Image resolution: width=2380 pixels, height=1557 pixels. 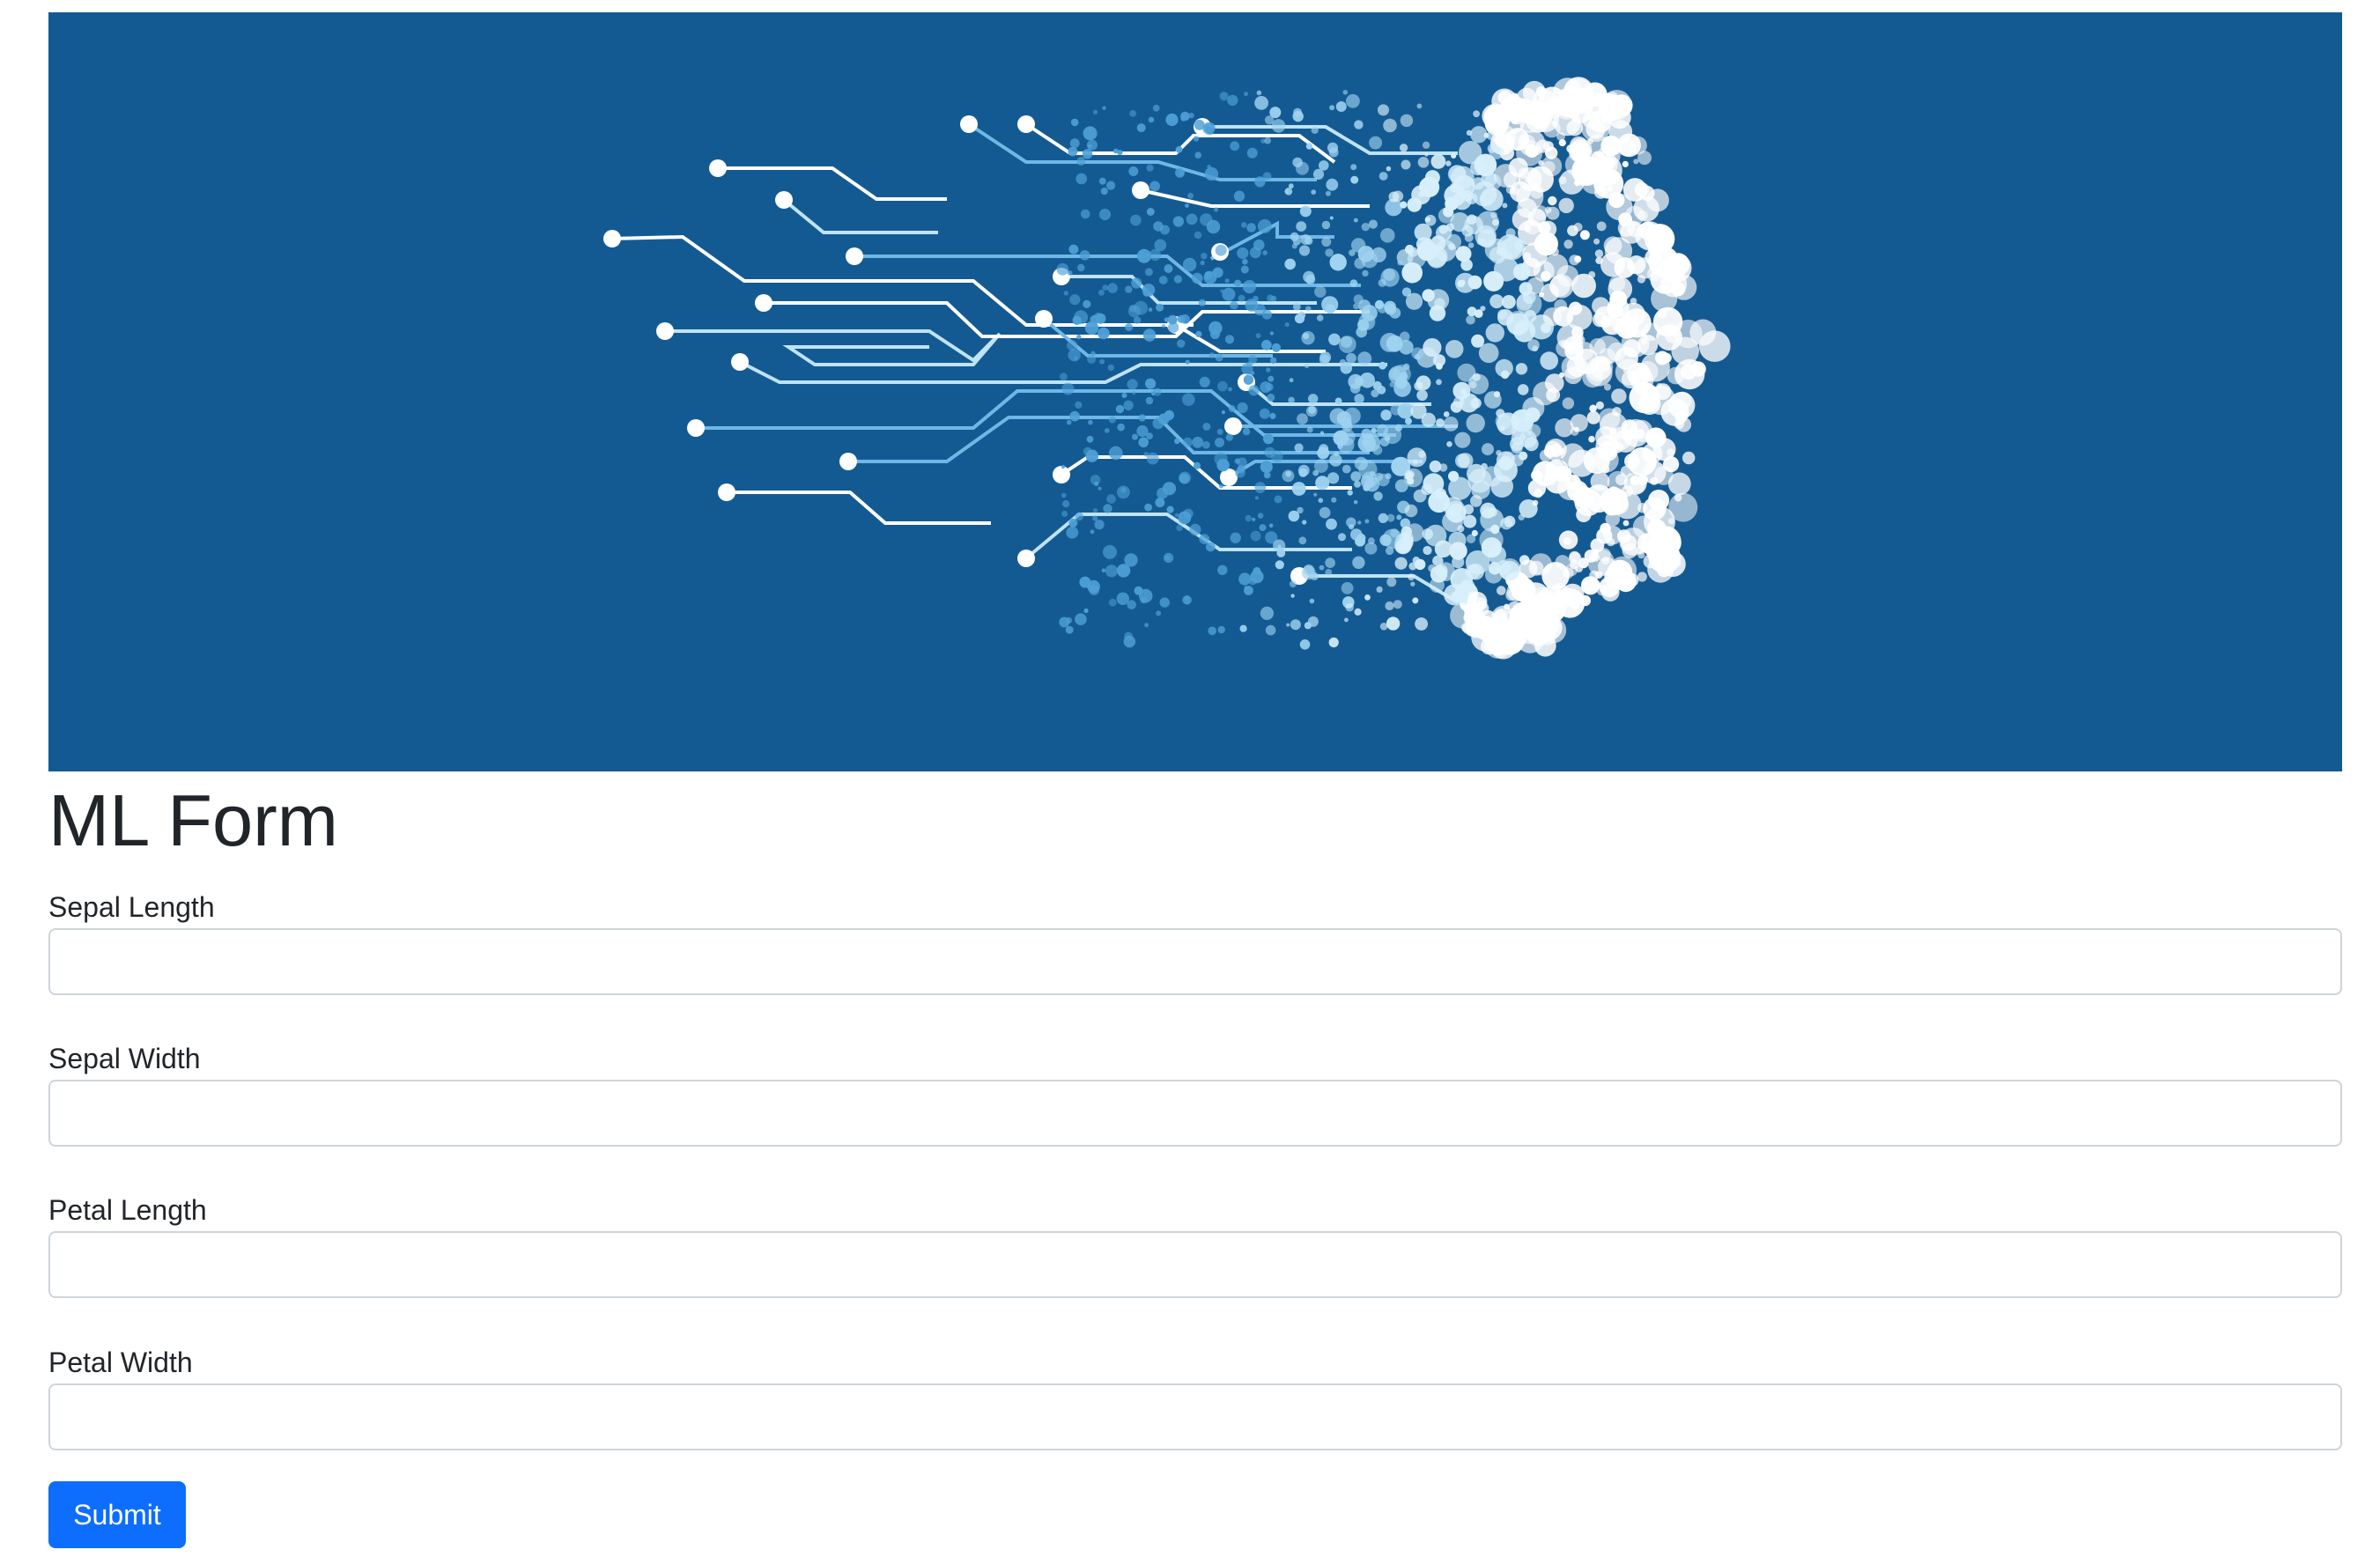 What do you see at coordinates (1195, 1417) in the screenshot?
I see `petal-width-input` at bounding box center [1195, 1417].